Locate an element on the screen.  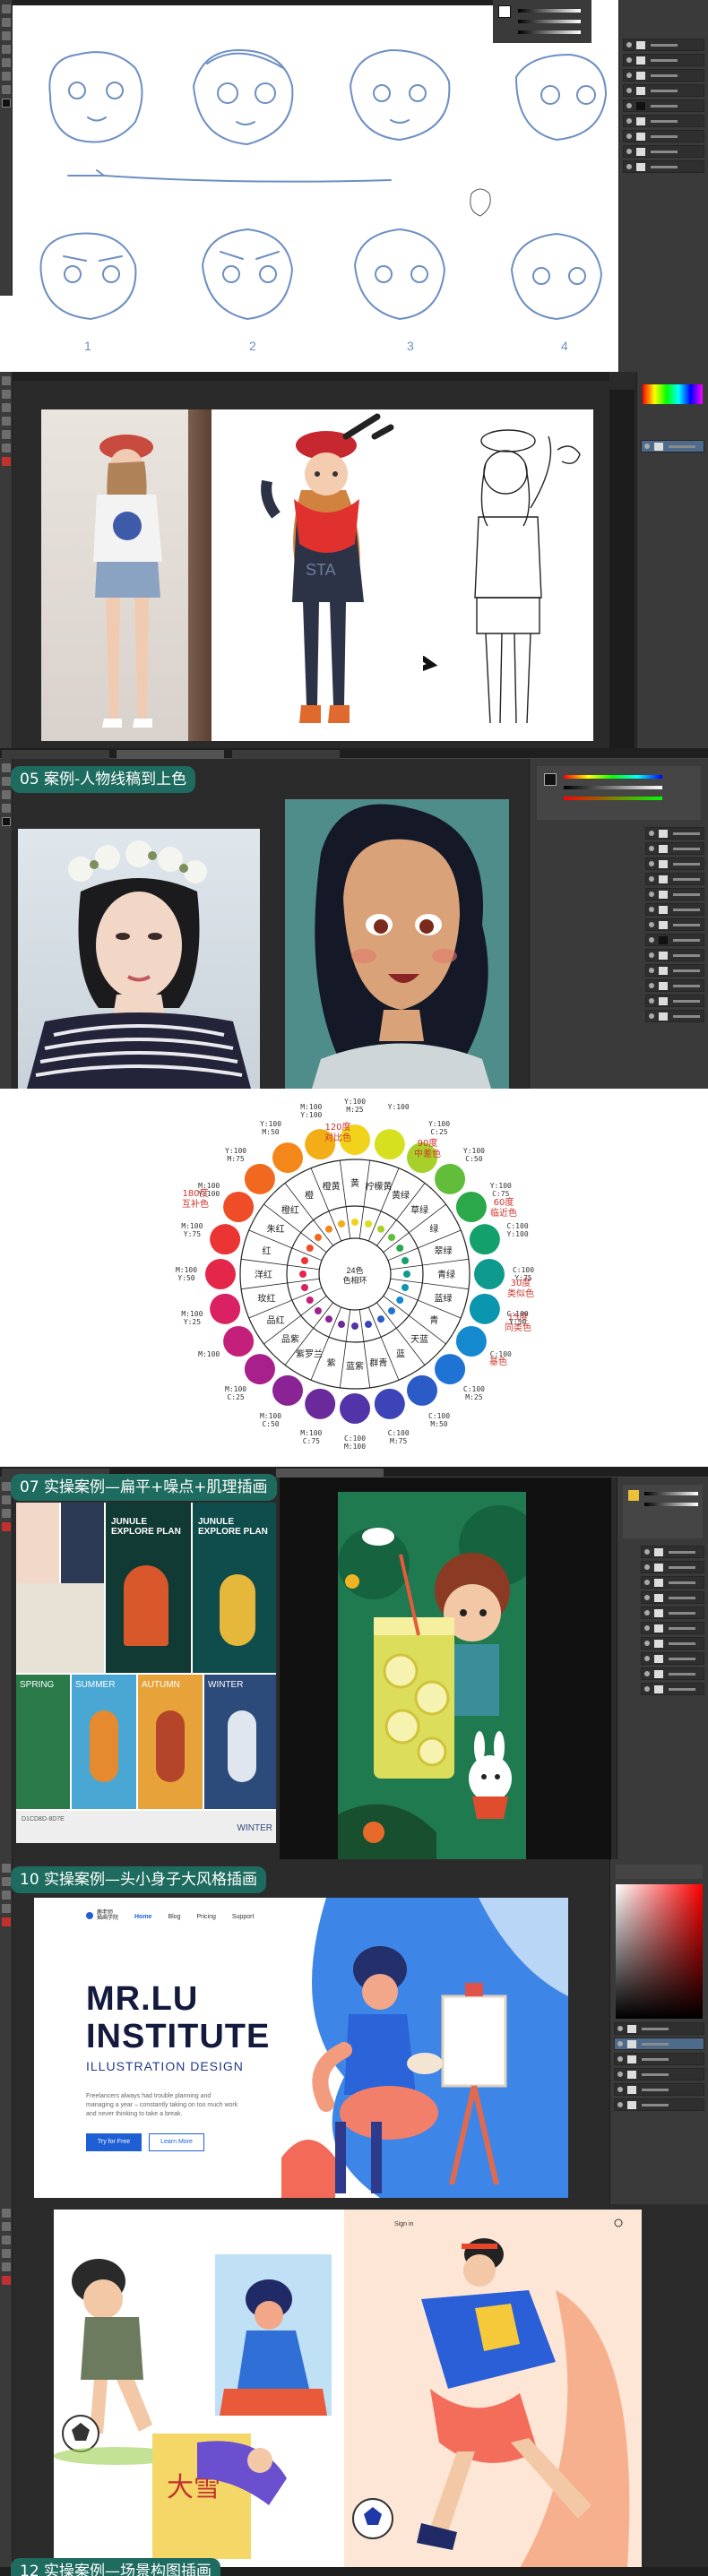
cmy-value: Y:100 C:75 is located at coordinates (500, 1190).